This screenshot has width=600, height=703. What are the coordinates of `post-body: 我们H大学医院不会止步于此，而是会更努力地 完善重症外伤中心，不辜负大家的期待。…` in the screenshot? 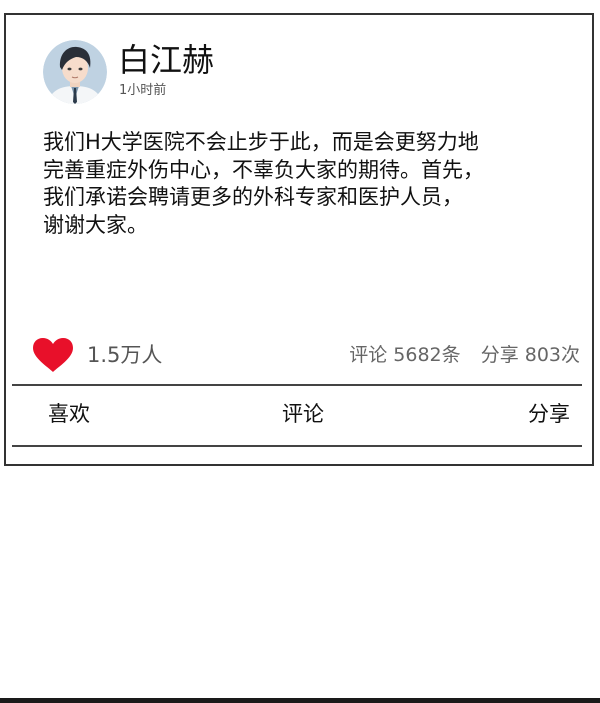 It's located at (263, 183).